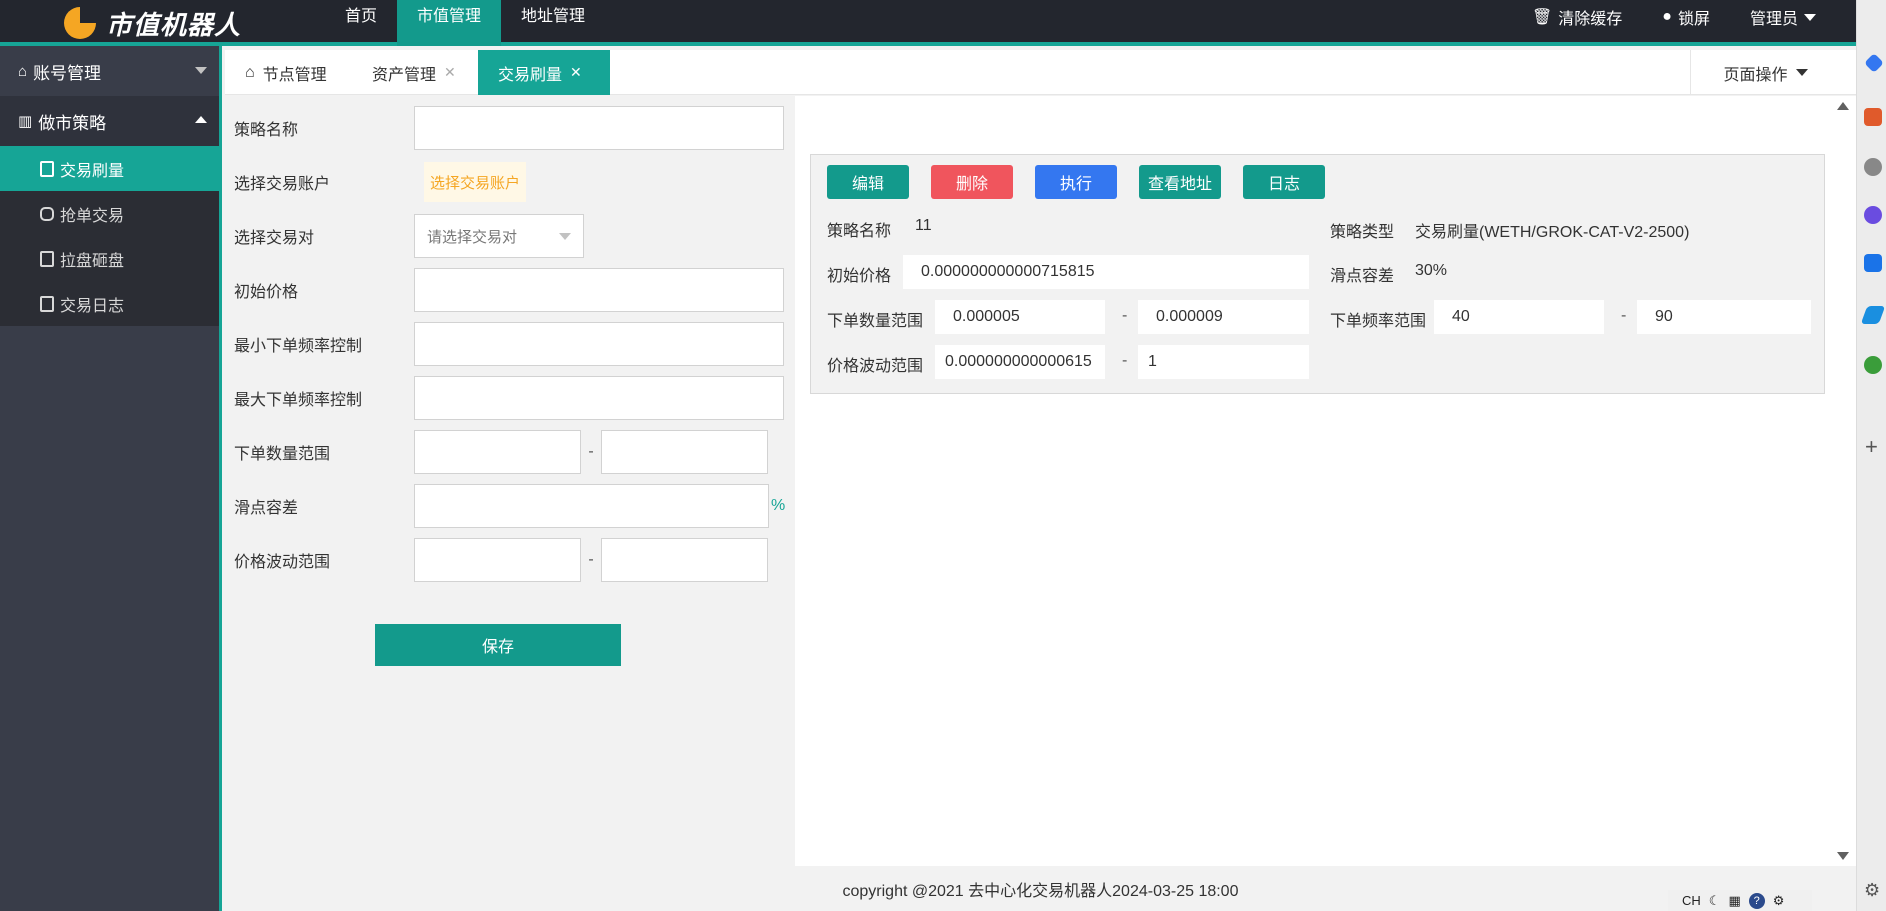  Describe the element at coordinates (266, 292) in the screenshot. I see `form-label: 初始价格` at that location.